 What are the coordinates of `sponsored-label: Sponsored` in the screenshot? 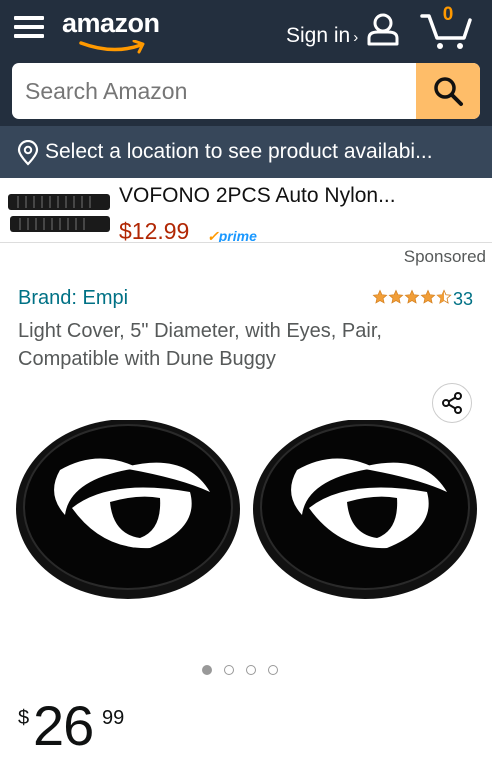 It's located at (444, 256).